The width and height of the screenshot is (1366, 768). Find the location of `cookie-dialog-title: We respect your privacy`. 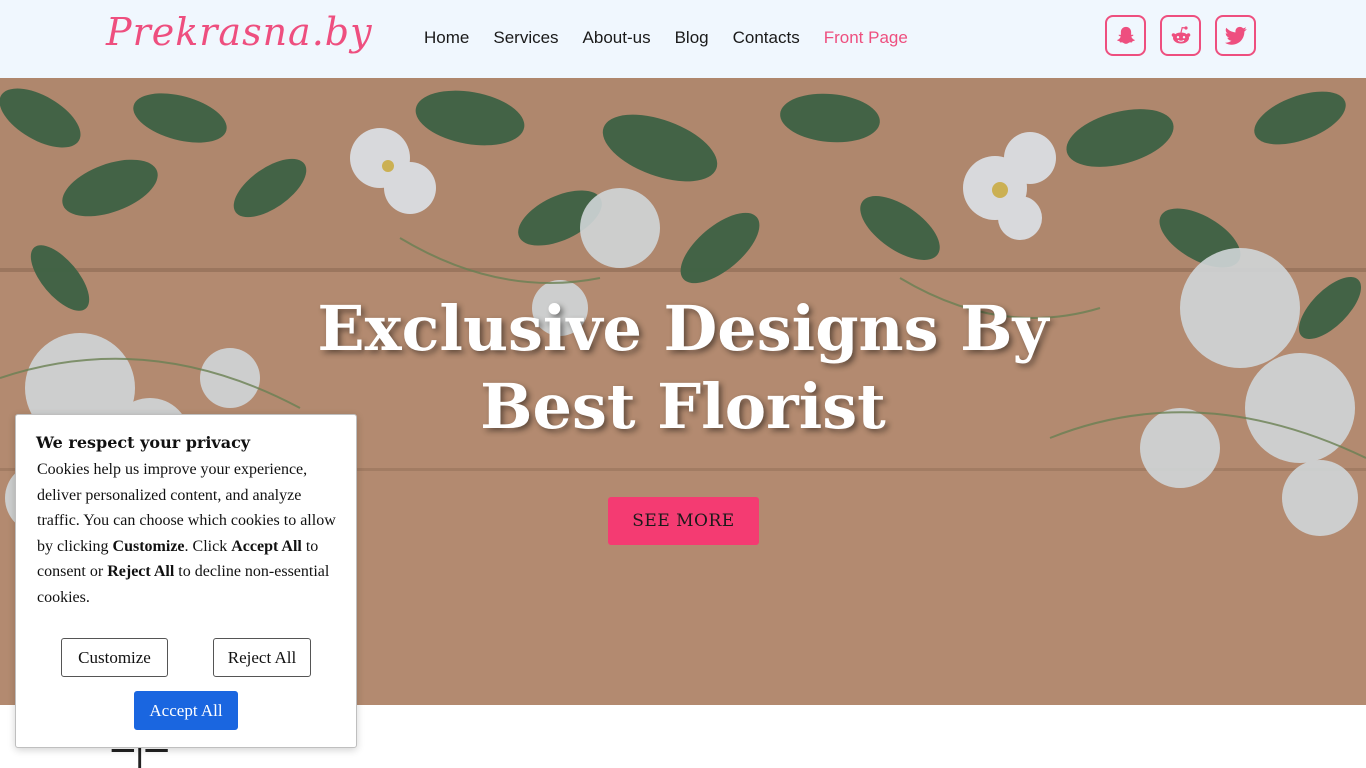

cookie-dialog-title: We respect your privacy is located at coordinates (143, 442).